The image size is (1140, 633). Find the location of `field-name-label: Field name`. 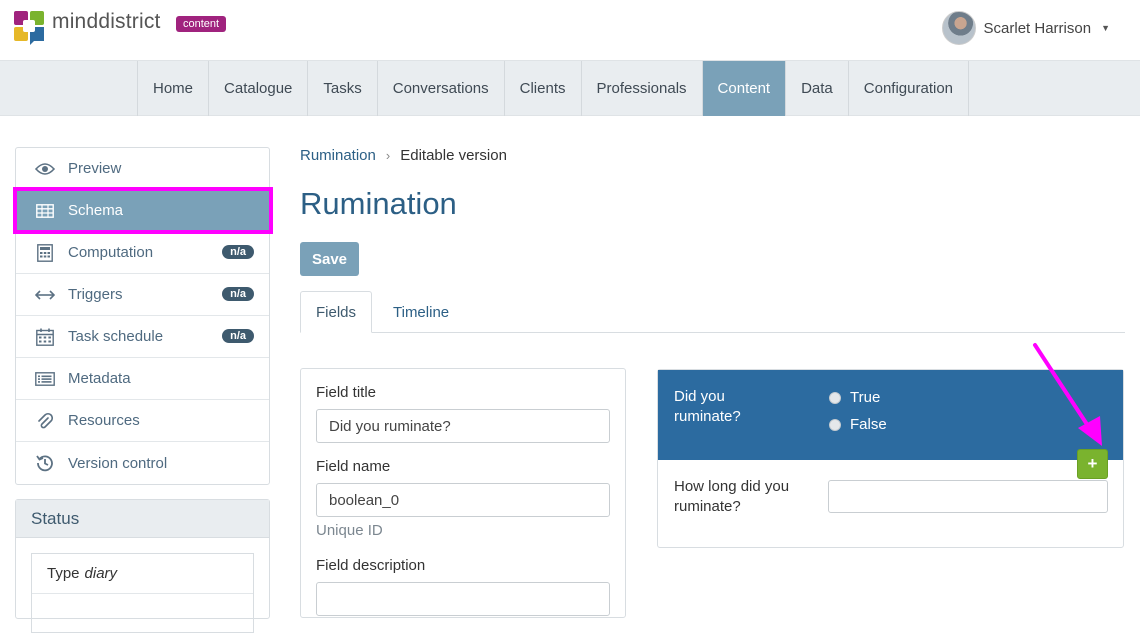

field-name-label: Field name is located at coordinates (353, 466).